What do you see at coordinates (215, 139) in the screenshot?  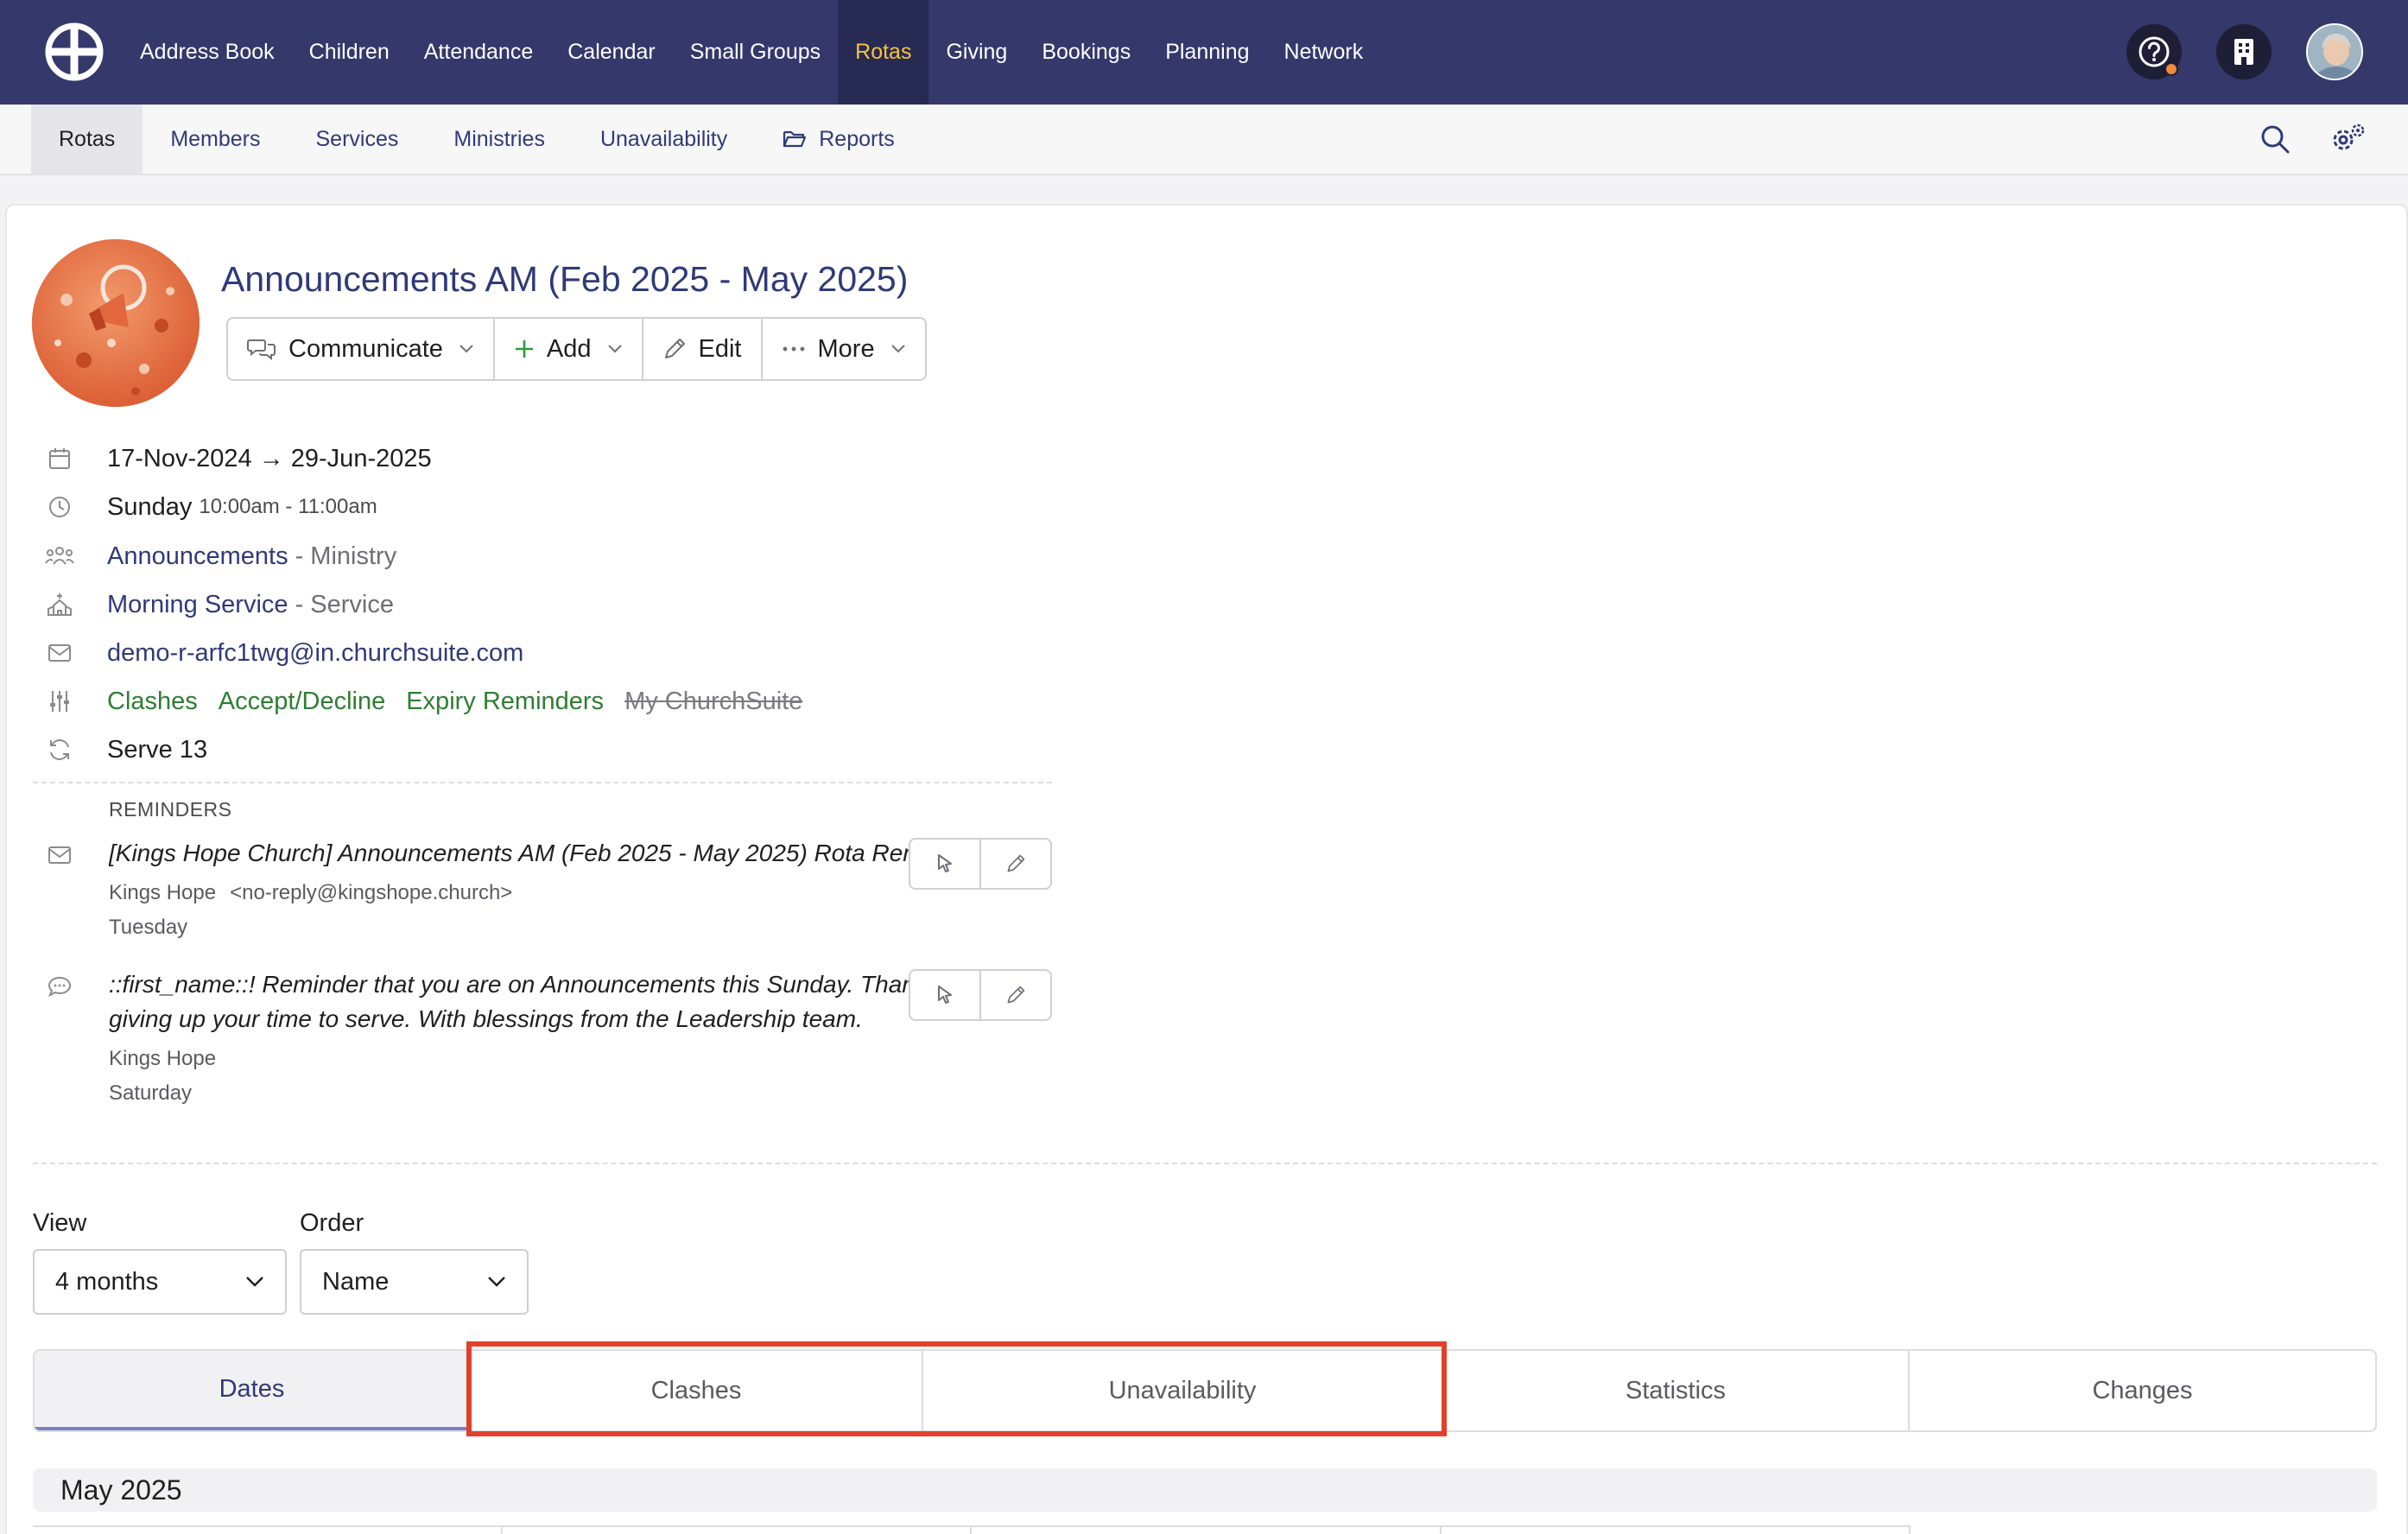 I see `subnav-members: Members` at bounding box center [215, 139].